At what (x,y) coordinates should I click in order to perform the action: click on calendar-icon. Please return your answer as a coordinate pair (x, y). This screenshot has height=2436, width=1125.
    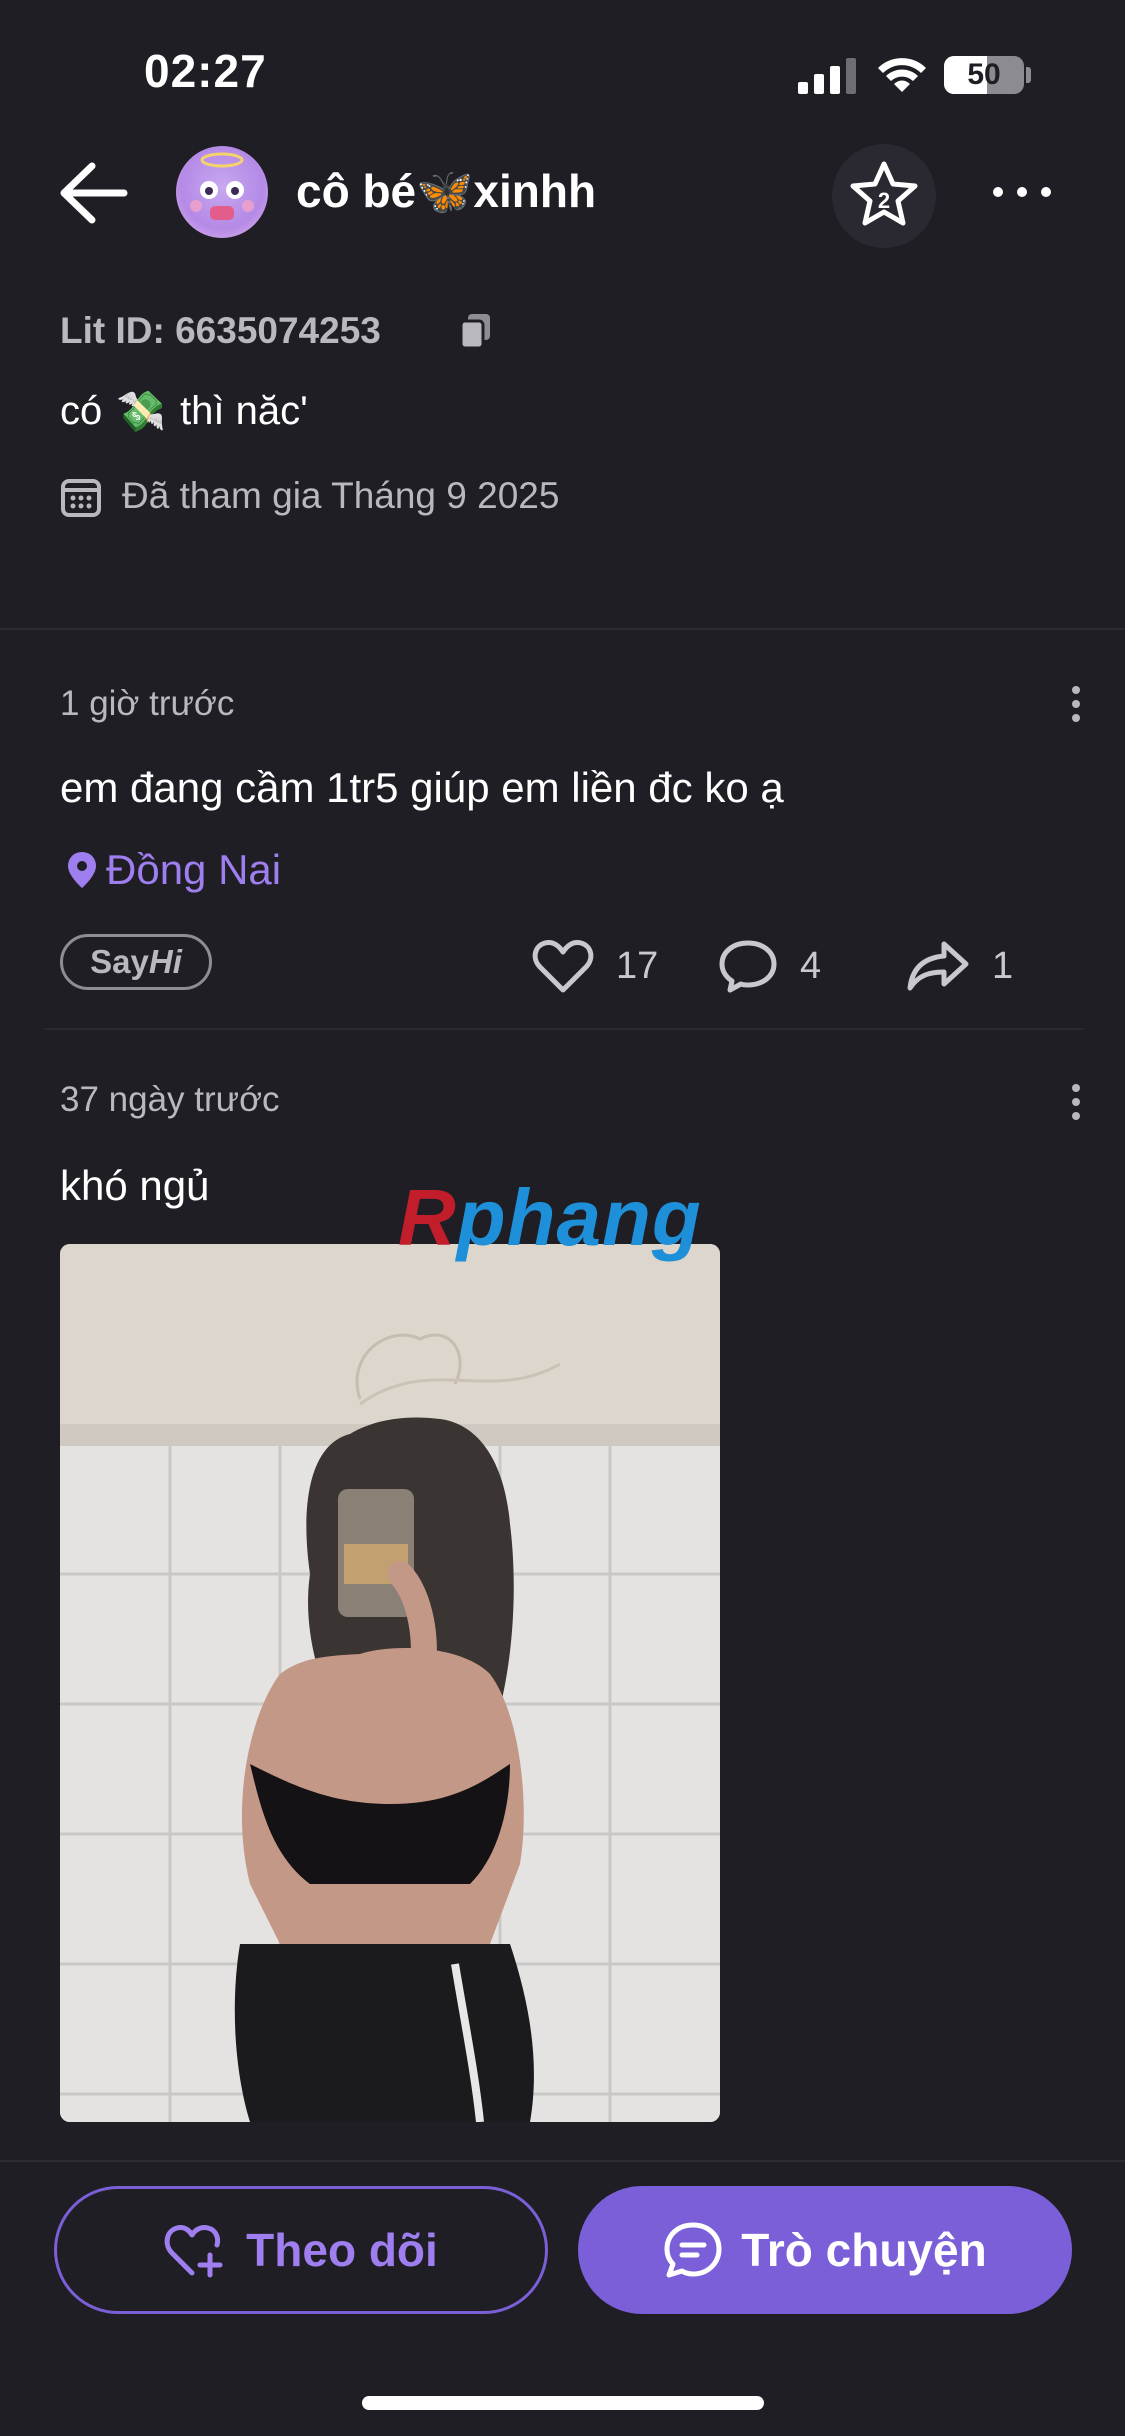
    Looking at the image, I should click on (81, 498).